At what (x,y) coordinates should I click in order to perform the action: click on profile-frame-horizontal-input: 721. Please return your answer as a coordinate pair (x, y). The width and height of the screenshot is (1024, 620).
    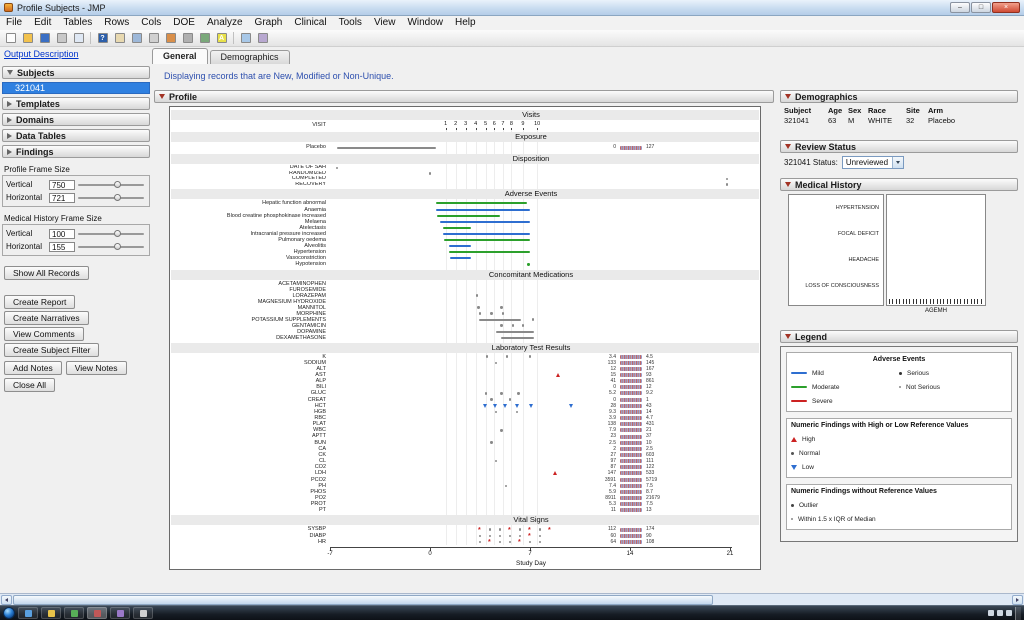
    Looking at the image, I should click on (62, 197).